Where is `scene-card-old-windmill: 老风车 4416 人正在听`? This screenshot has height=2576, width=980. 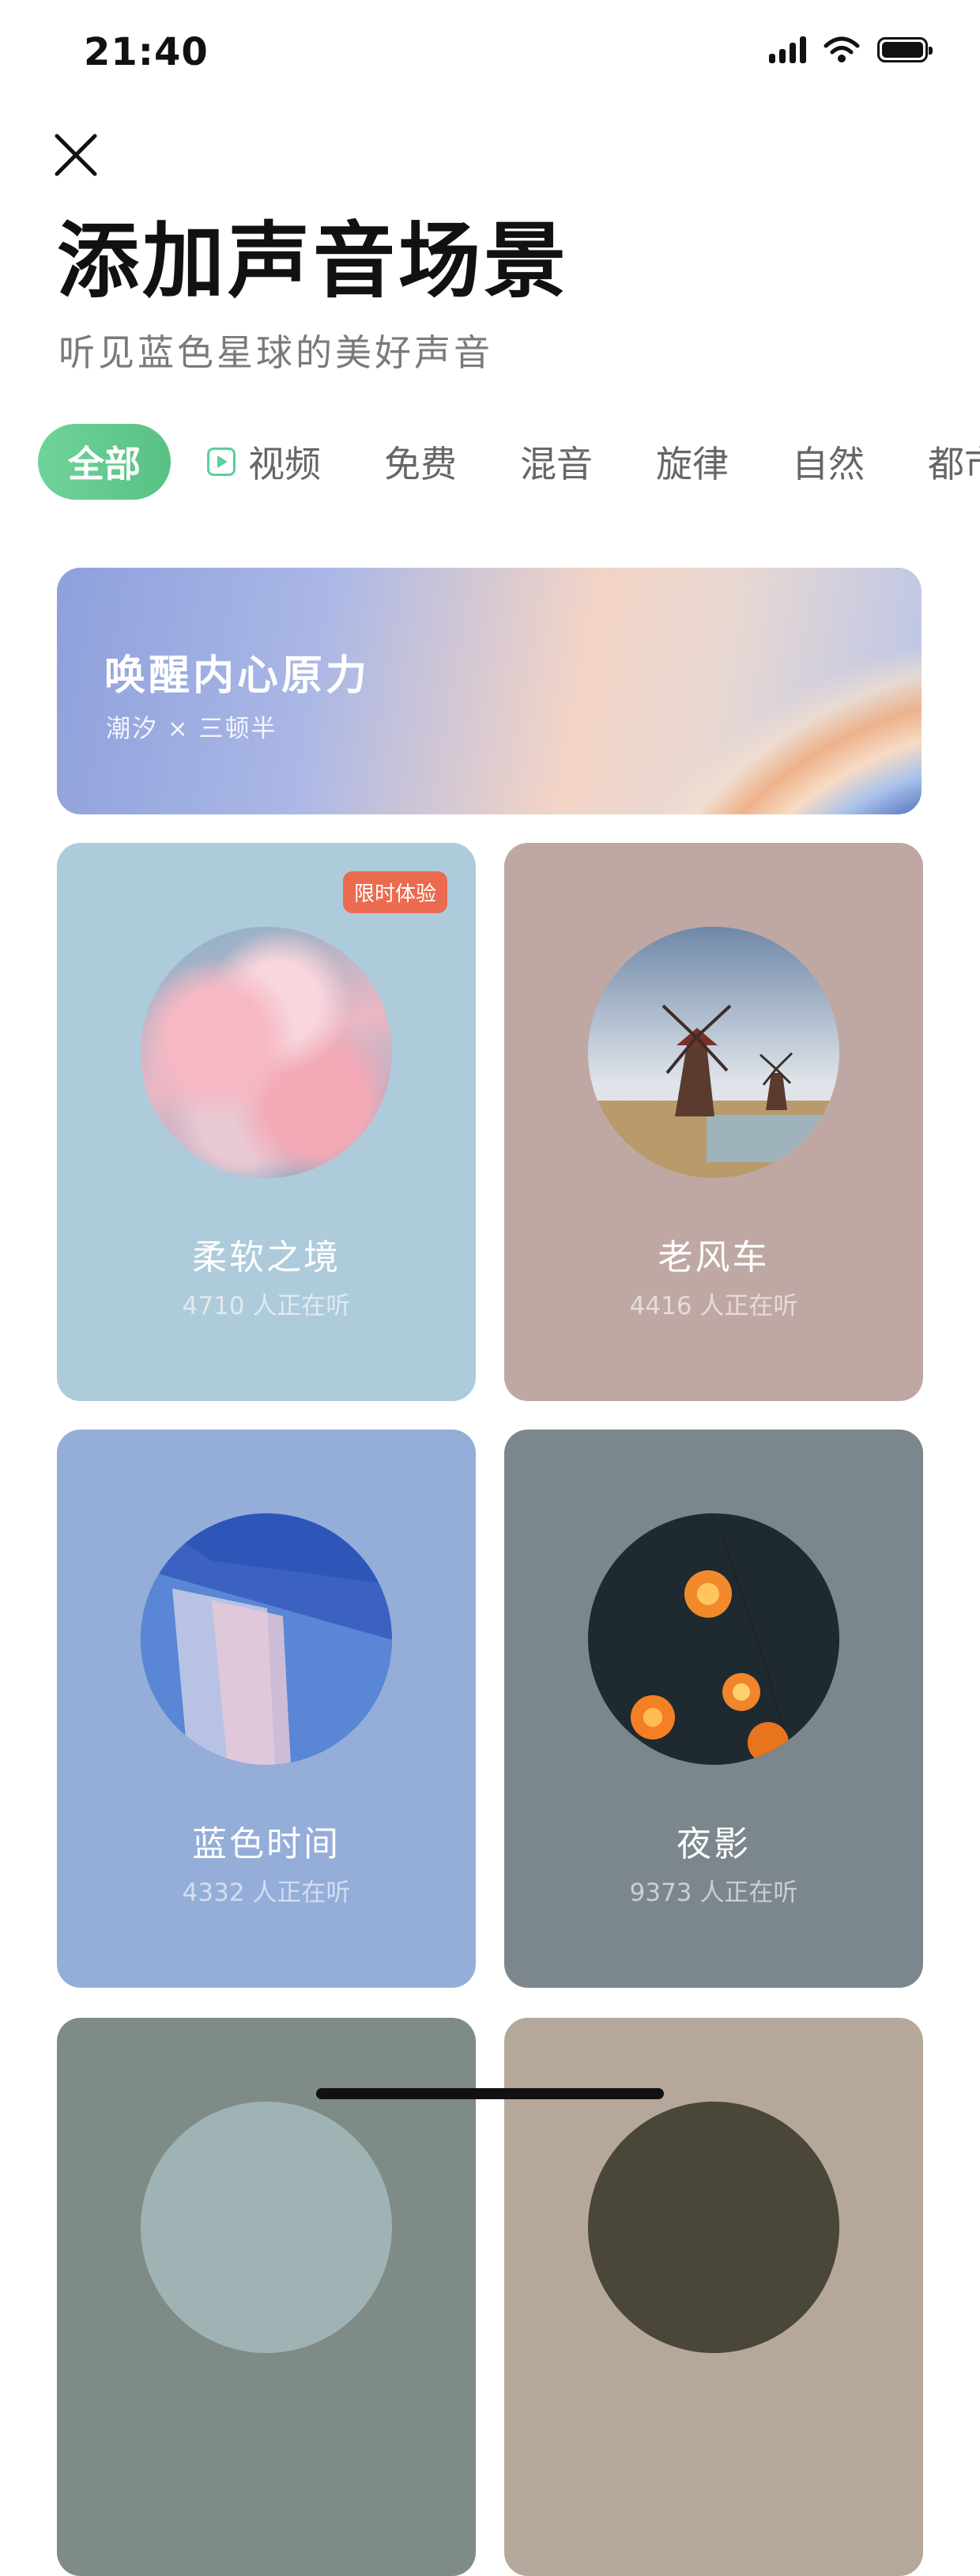 scene-card-old-windmill: 老风车 4416 人正在听 is located at coordinates (713, 1122).